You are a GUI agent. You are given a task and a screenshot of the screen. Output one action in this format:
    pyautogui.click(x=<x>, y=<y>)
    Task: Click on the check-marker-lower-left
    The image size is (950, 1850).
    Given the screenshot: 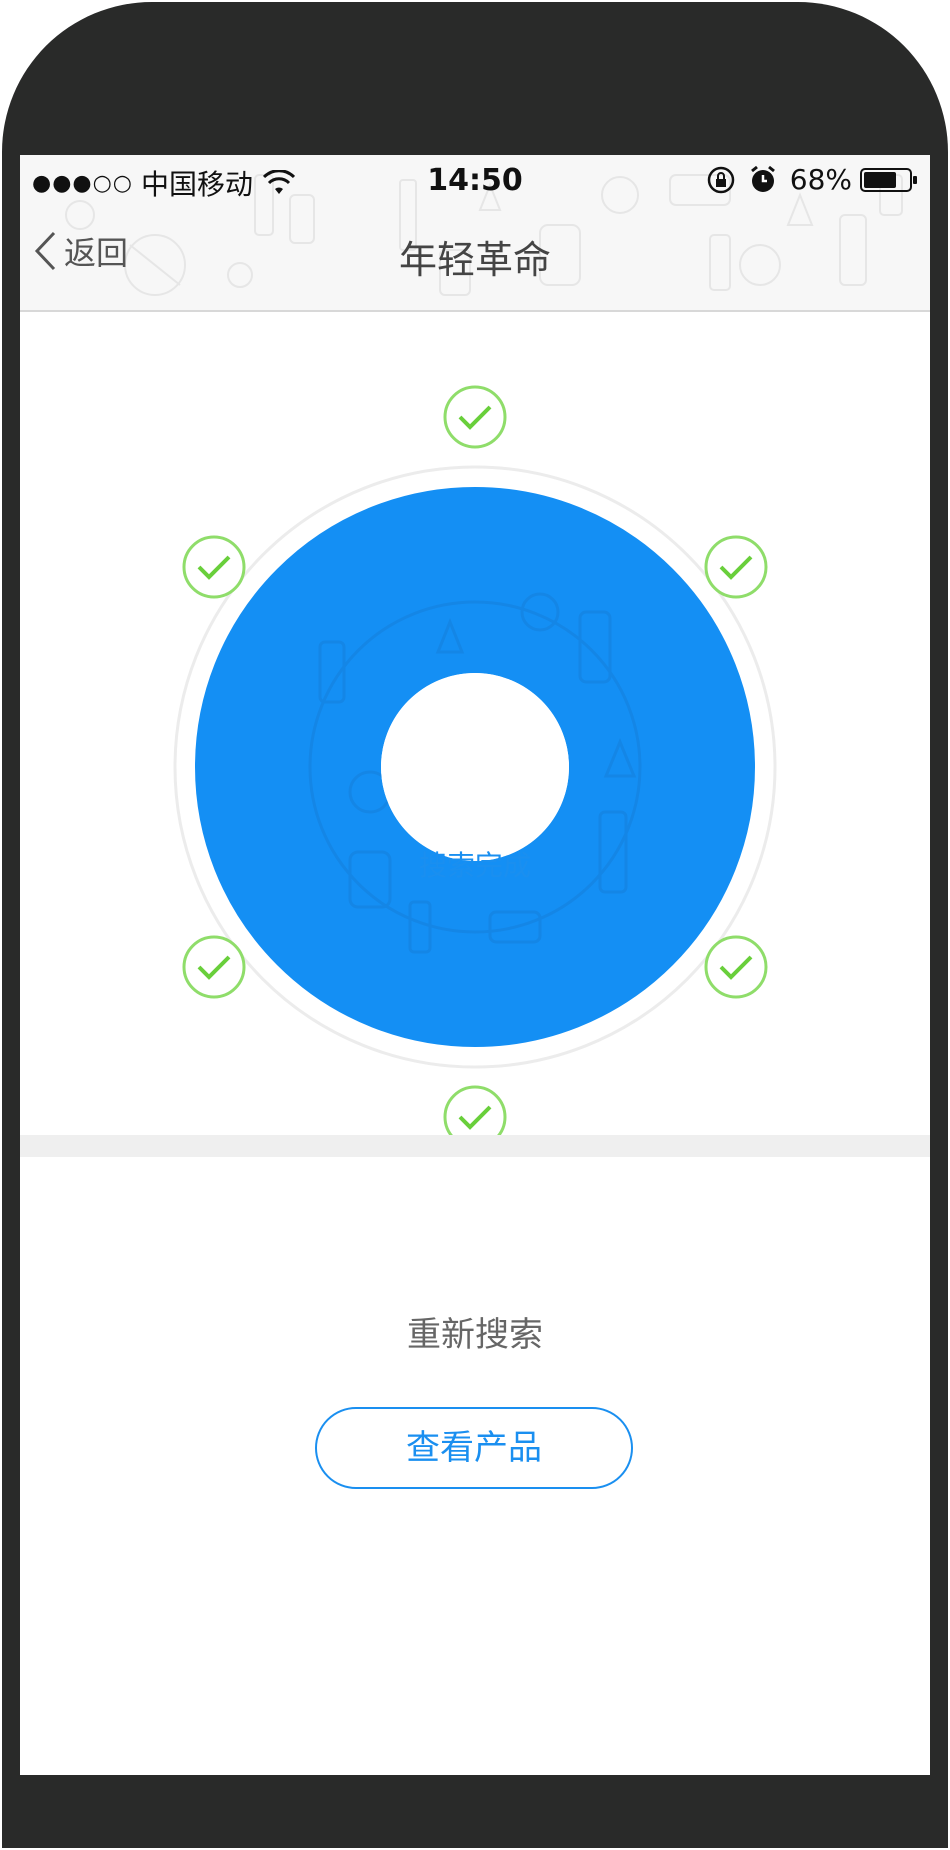 What is the action you would take?
    pyautogui.click(x=214, y=967)
    